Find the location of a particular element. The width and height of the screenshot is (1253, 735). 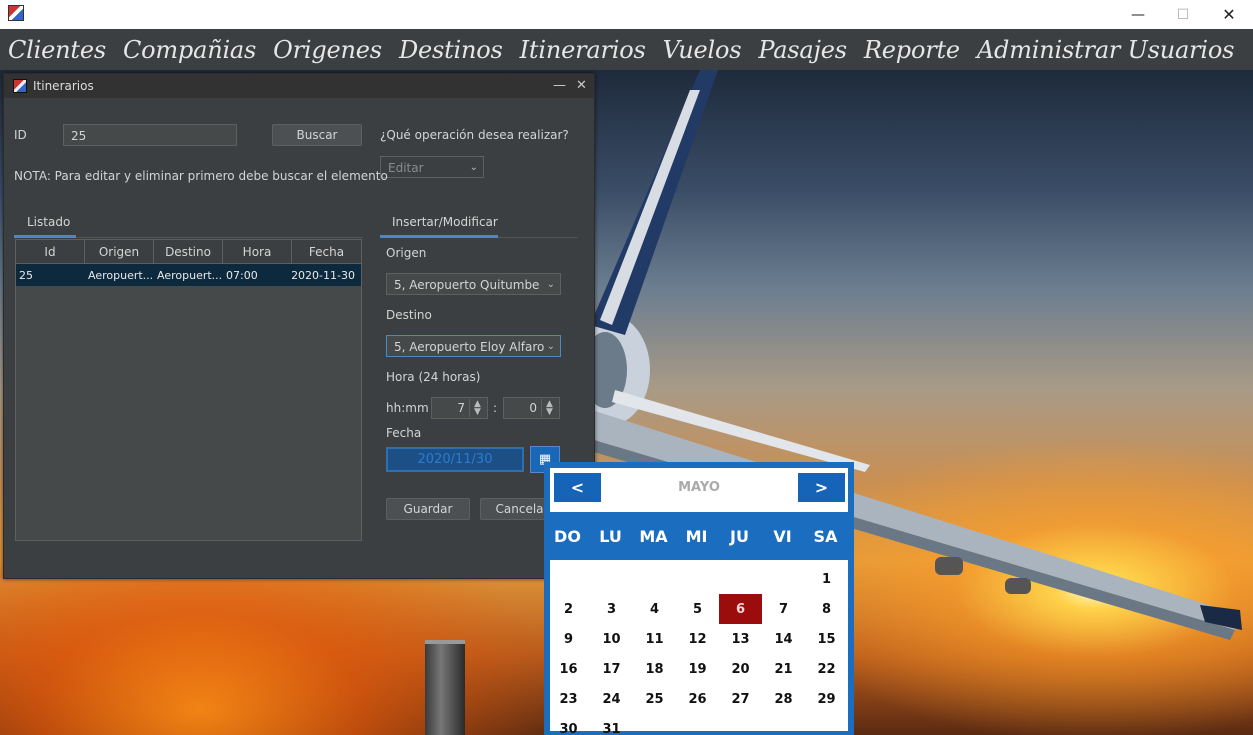

id-input: 25 is located at coordinates (150, 135).